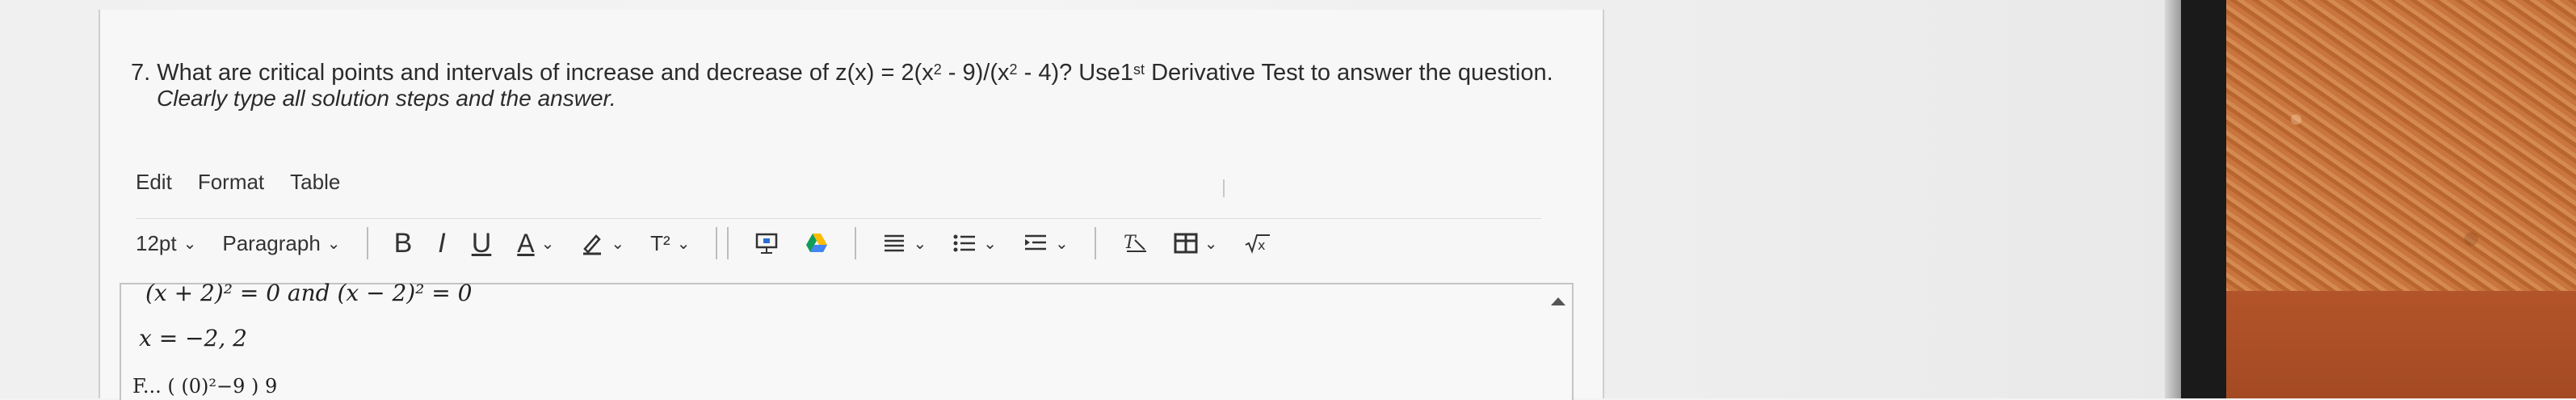 Image resolution: width=2576 pixels, height=400 pixels. I want to click on mouse-cursor, so click(1224, 188).